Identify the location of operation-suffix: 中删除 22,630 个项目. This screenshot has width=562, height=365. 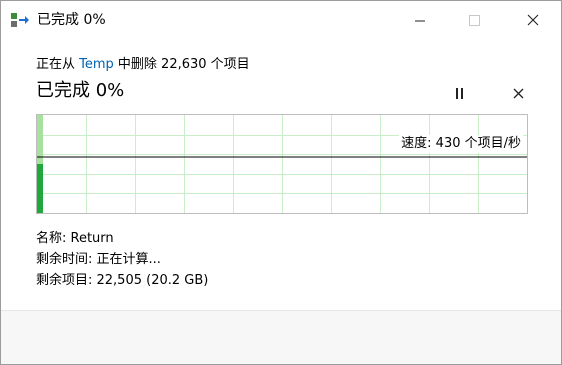
(181, 64).